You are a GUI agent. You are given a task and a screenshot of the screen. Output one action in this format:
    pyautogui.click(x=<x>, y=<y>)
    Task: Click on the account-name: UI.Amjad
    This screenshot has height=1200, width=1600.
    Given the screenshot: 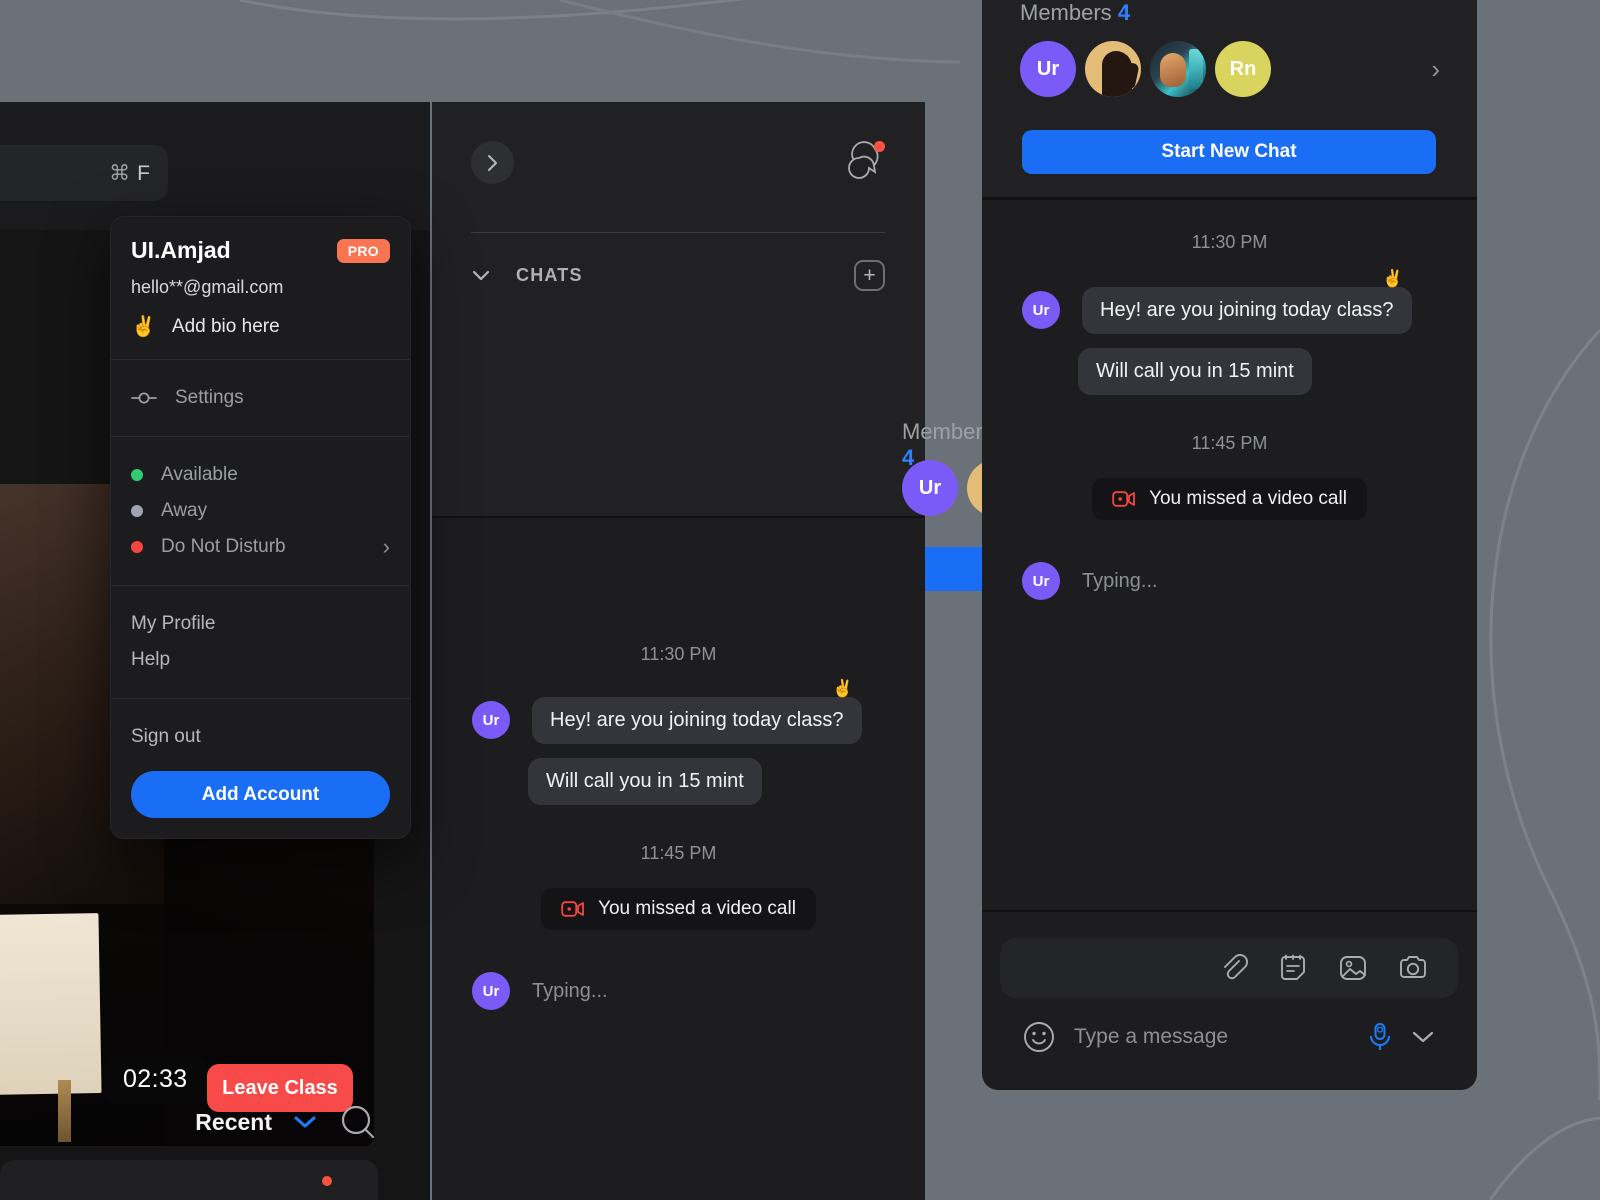 What is the action you would take?
    pyautogui.click(x=181, y=250)
    